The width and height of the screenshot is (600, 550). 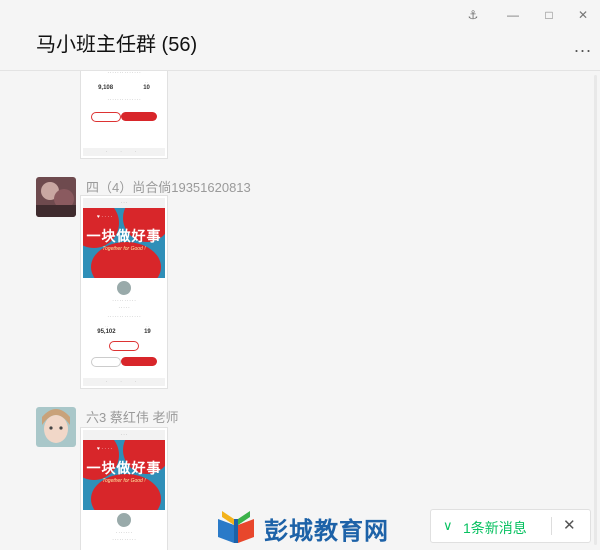 What do you see at coordinates (549, 15) in the screenshot?
I see `maximize-icon: □` at bounding box center [549, 15].